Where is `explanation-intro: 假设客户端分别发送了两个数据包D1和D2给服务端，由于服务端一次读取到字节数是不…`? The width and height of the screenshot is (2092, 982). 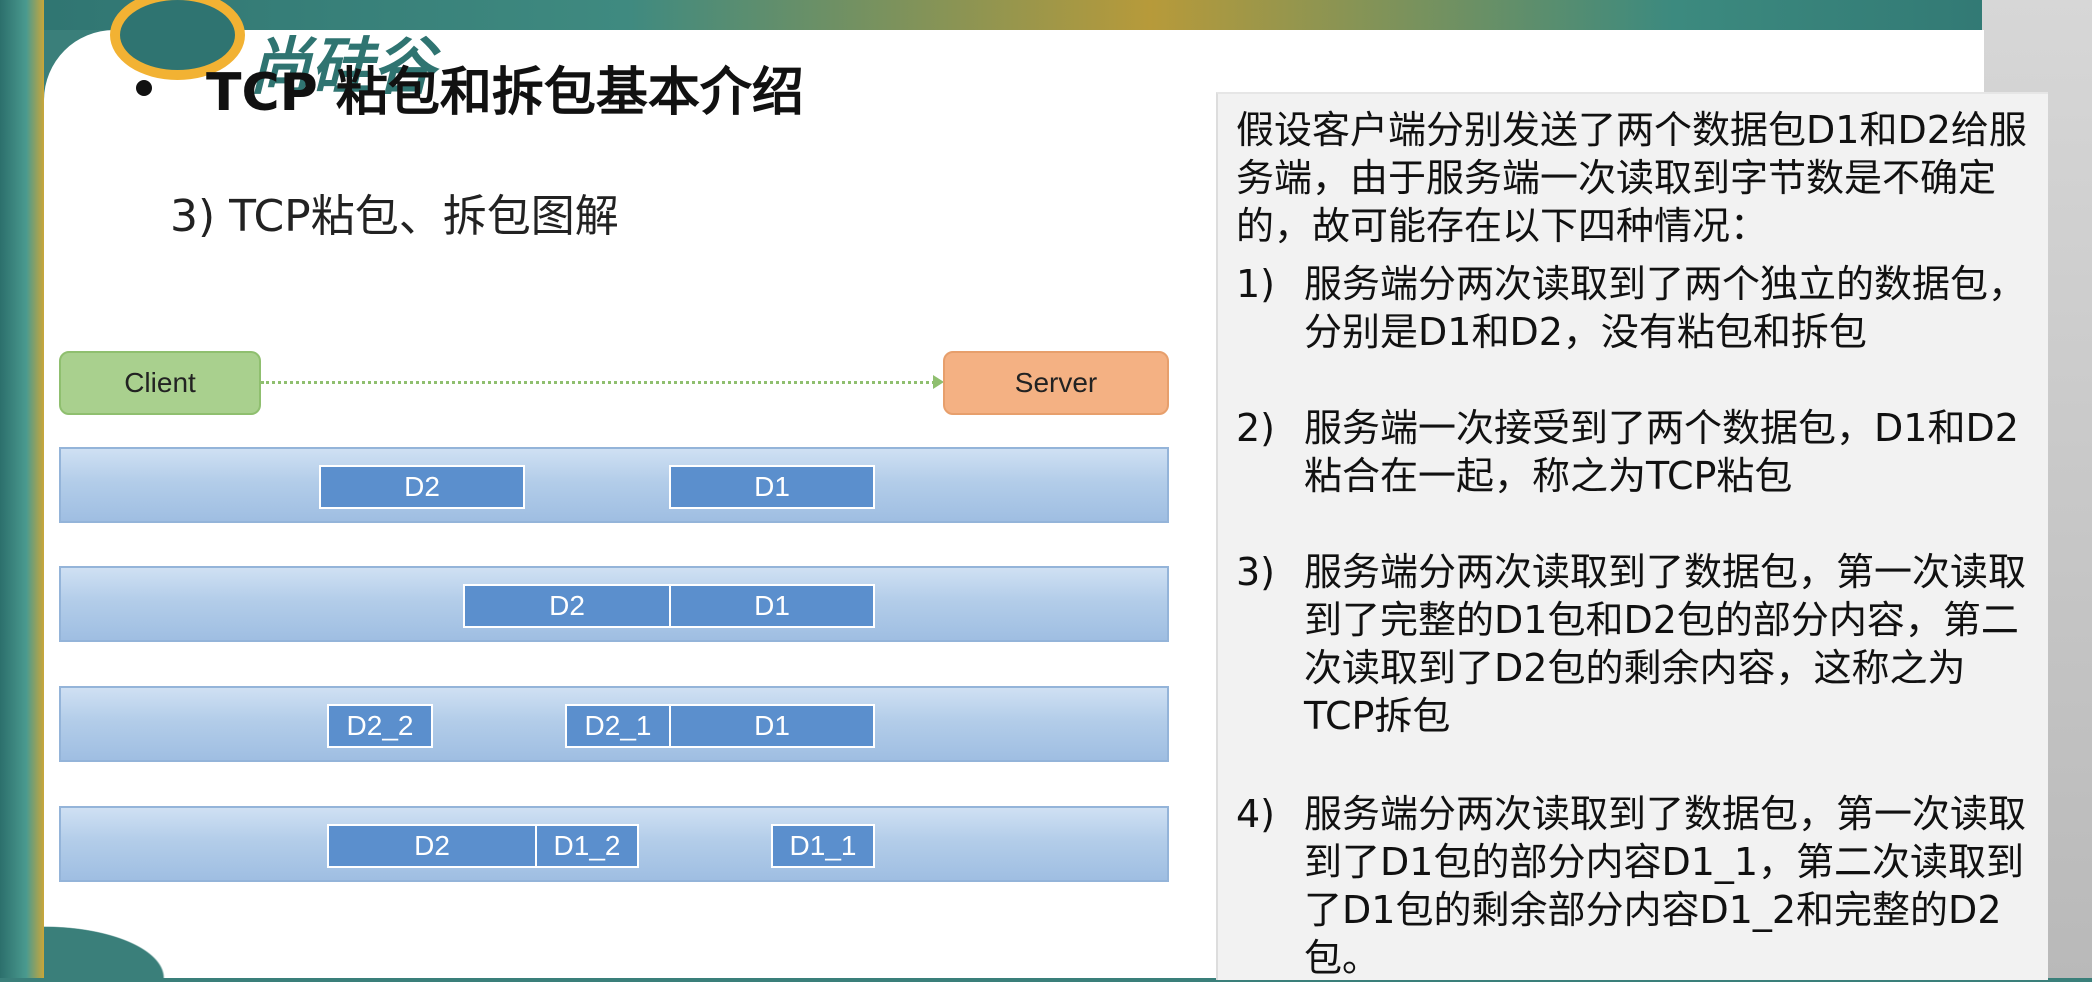
explanation-intro: 假设客户端分别发送了两个数据包D1和D2给服务端，由于服务端一次读取到字节数是不… is located at coordinates (1631, 178).